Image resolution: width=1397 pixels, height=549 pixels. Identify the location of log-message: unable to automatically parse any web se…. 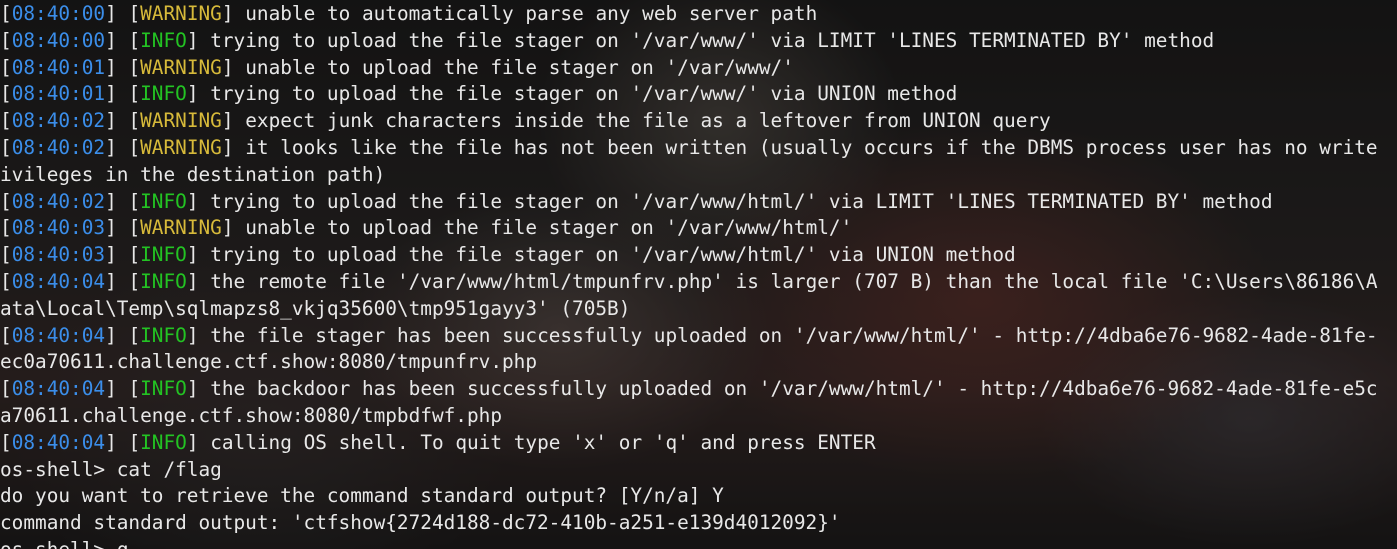
(531, 13).